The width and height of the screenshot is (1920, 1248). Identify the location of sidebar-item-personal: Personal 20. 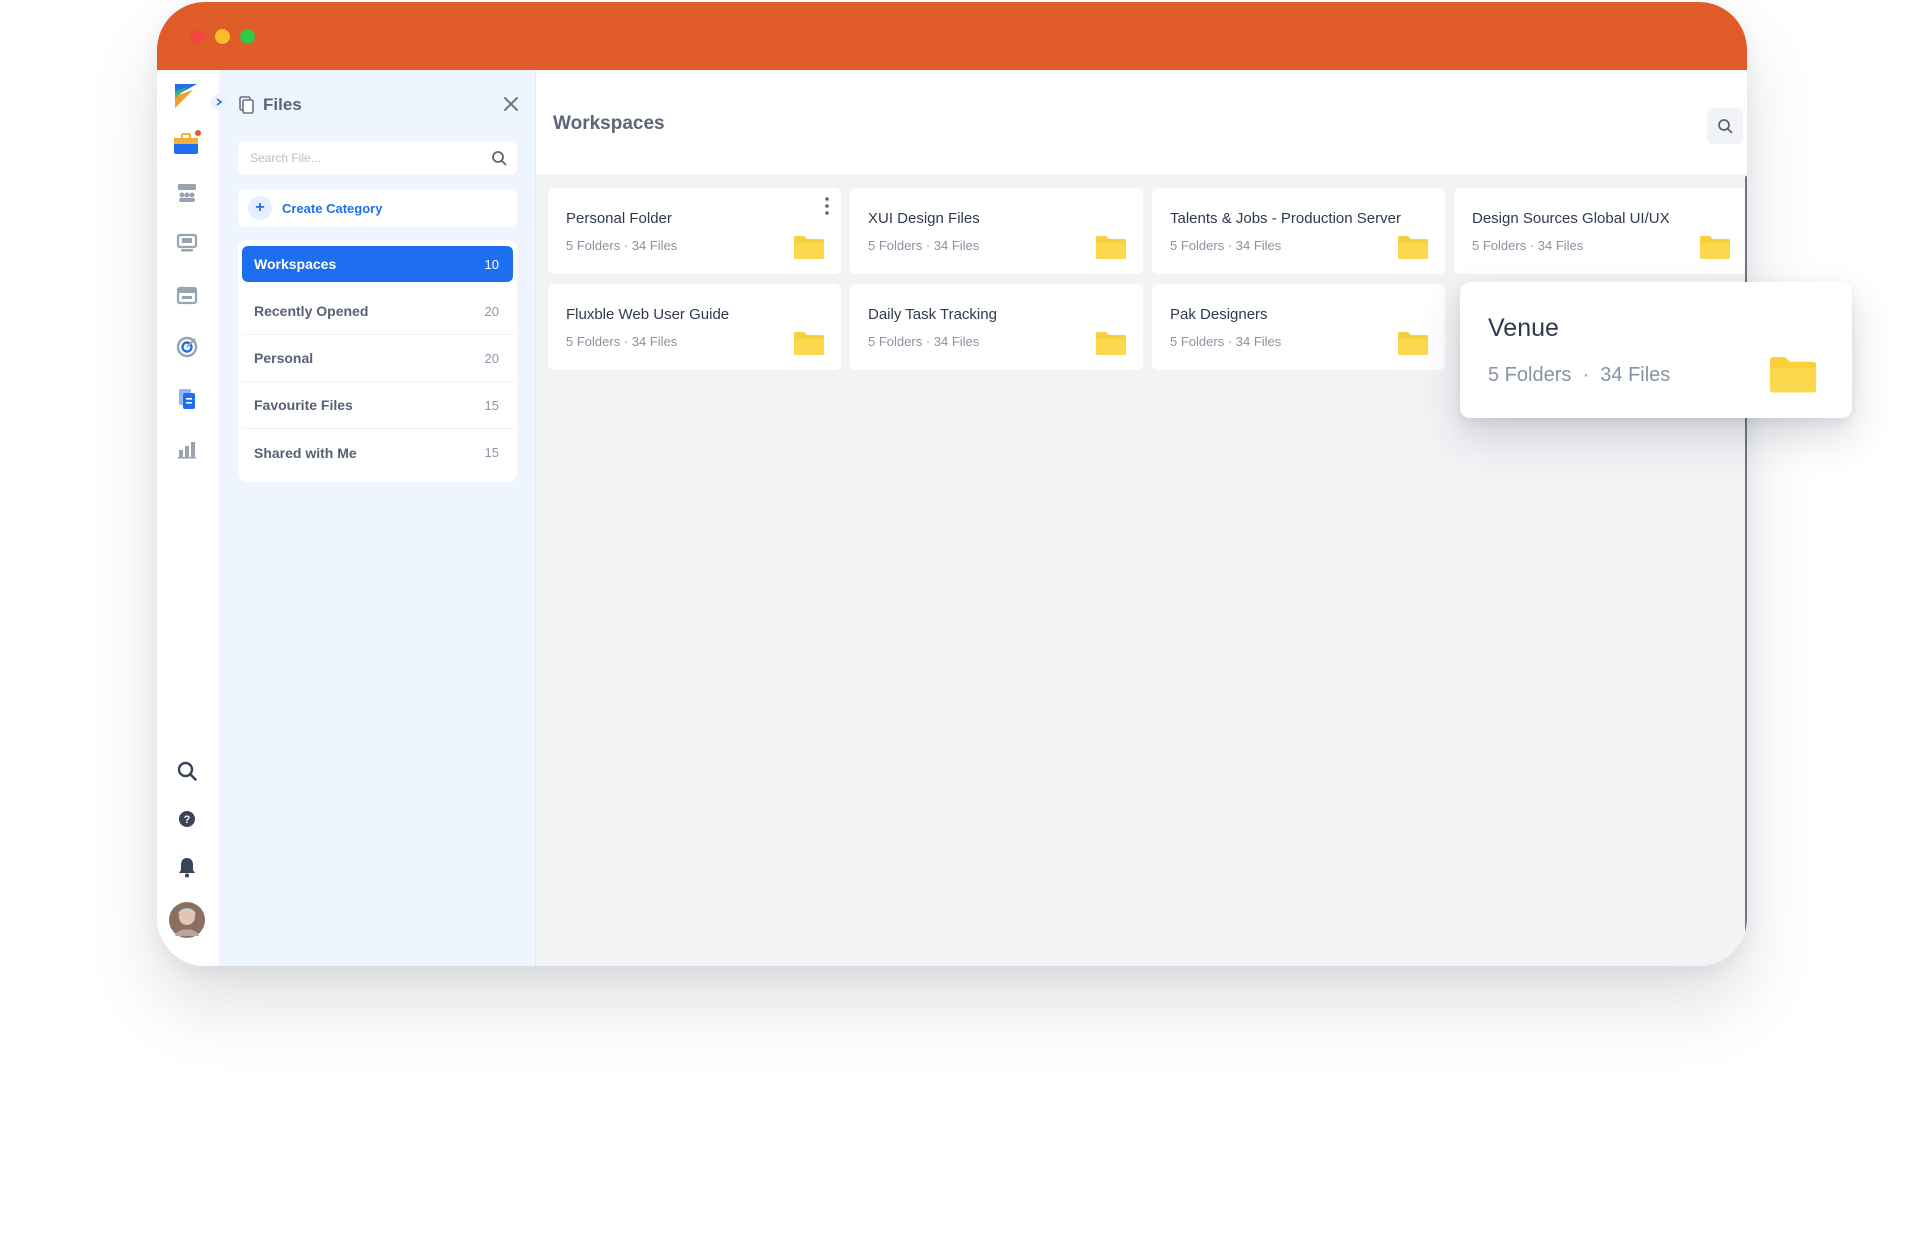
(377, 358).